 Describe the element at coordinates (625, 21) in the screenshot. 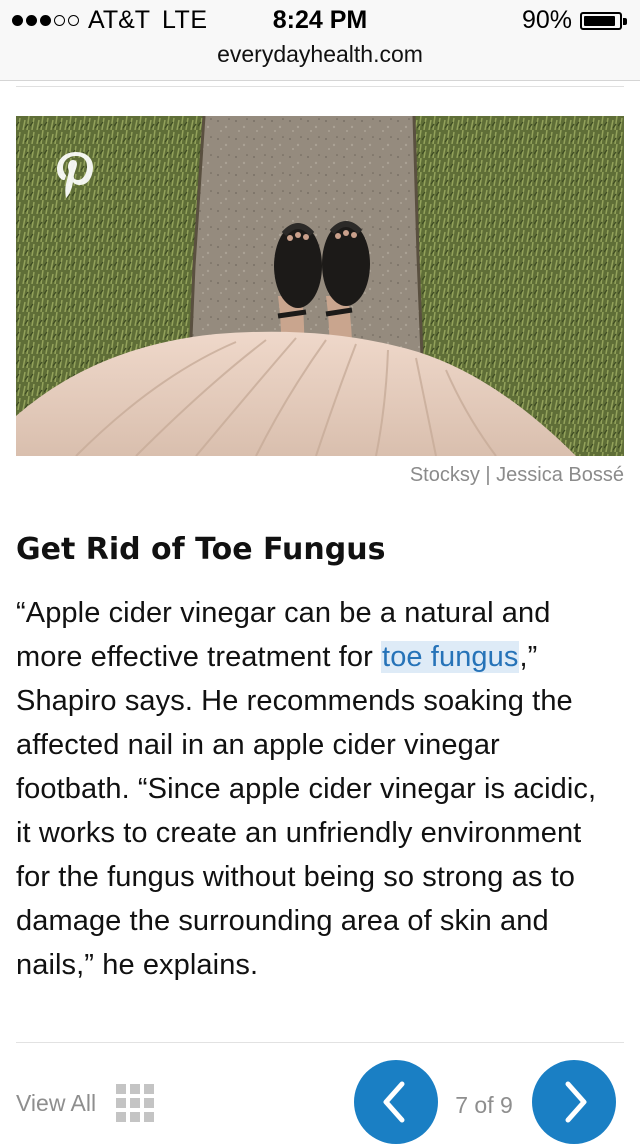

I see `battery-tip` at that location.